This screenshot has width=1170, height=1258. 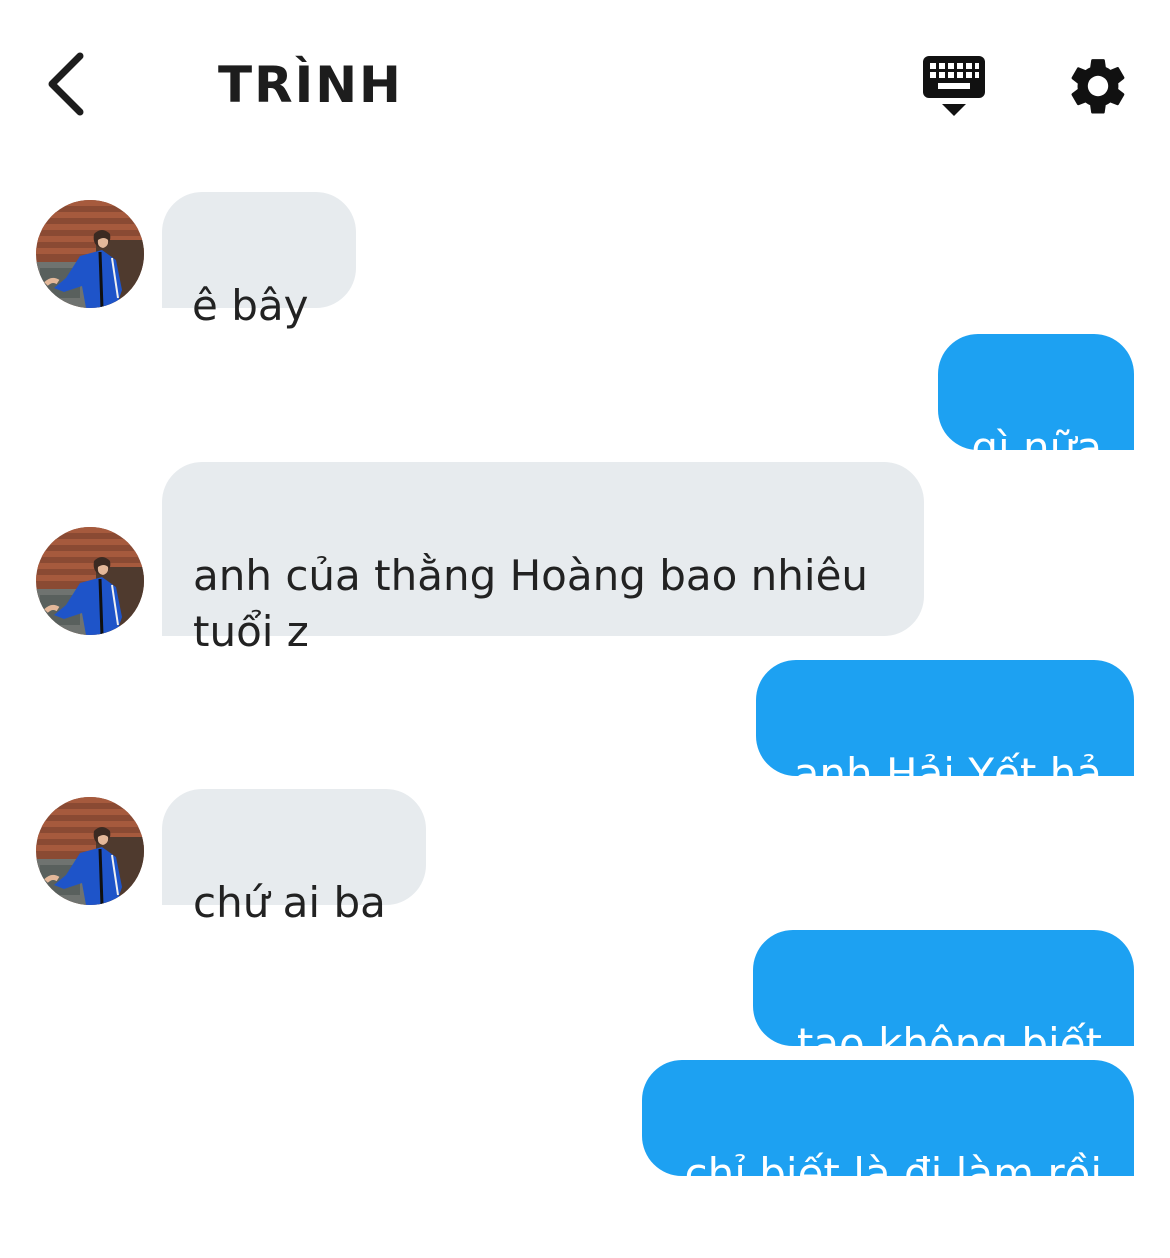 I want to click on chevron-left-icon, so click(x=66, y=84).